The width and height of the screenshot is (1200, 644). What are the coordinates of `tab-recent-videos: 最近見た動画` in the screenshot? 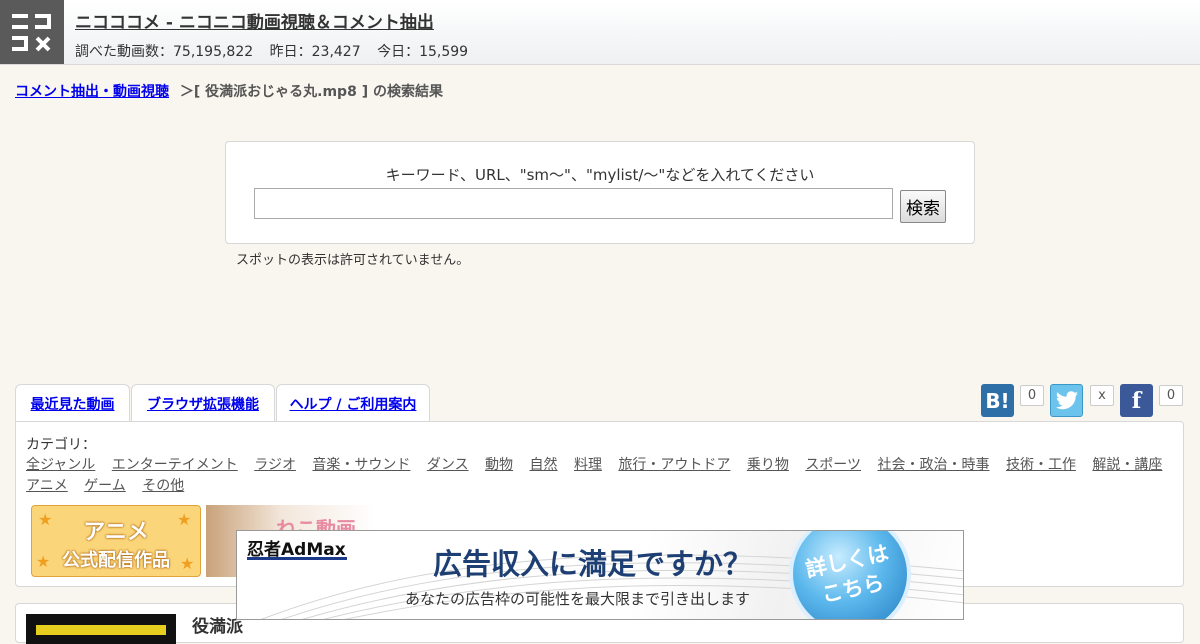 It's located at (72, 403).